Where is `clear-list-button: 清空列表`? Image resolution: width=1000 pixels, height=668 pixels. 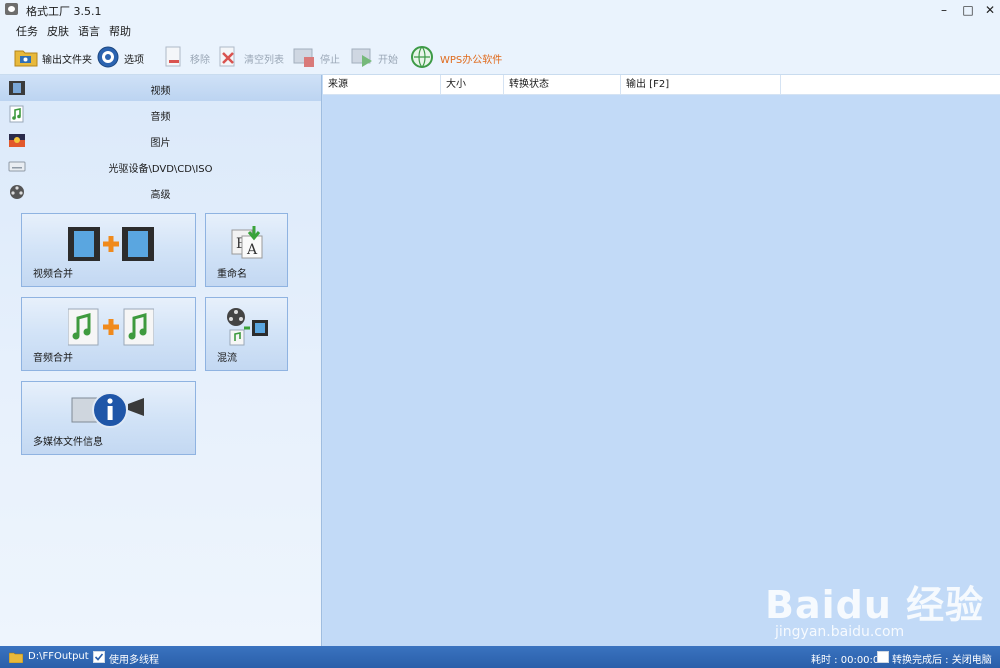 clear-list-button: 清空列表 is located at coordinates (250, 57).